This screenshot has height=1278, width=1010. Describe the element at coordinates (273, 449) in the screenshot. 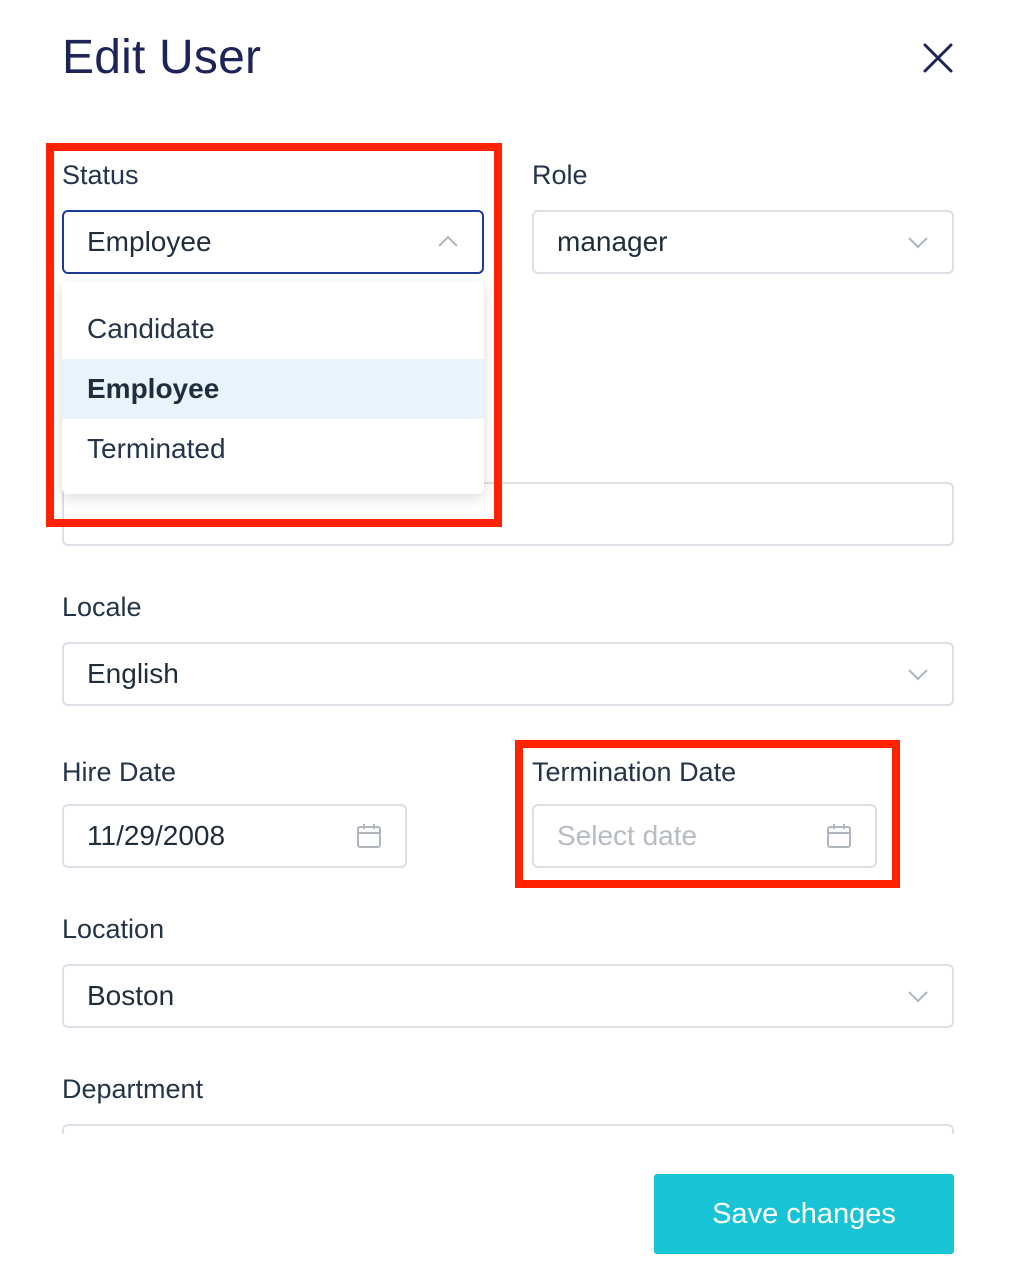

I see `status-option-terminated: Terminated` at that location.